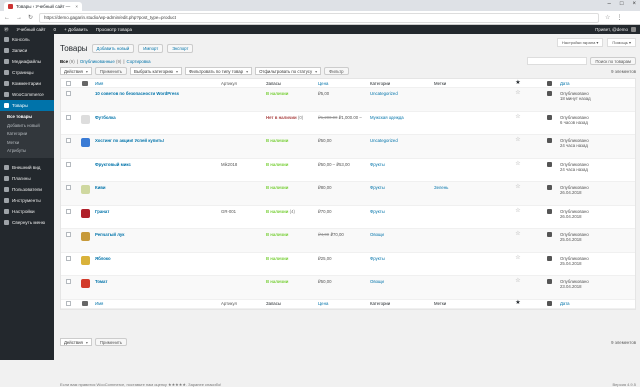  Describe the element at coordinates (27, 151) in the screenshot. I see `submenu-item: Атрибуты` at that location.